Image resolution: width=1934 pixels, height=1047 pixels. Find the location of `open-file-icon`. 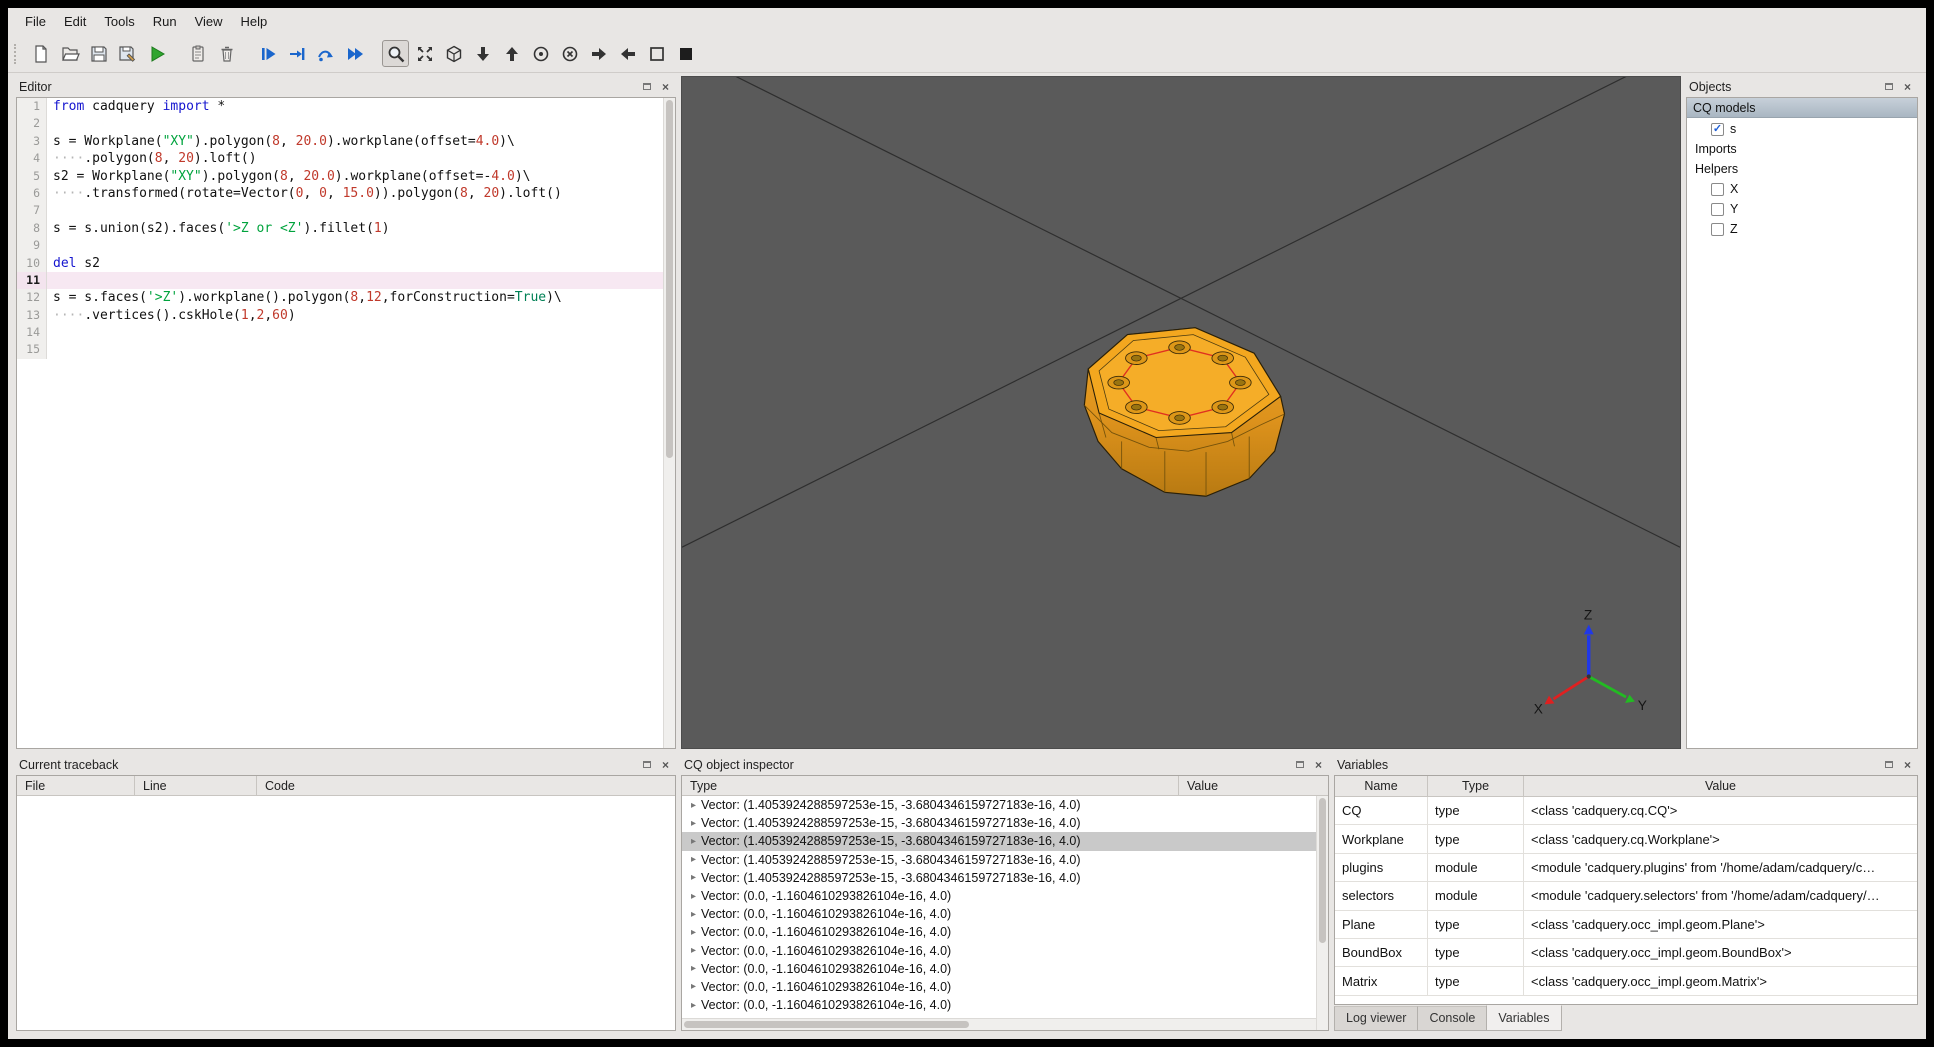

open-file-icon is located at coordinates (69, 53).